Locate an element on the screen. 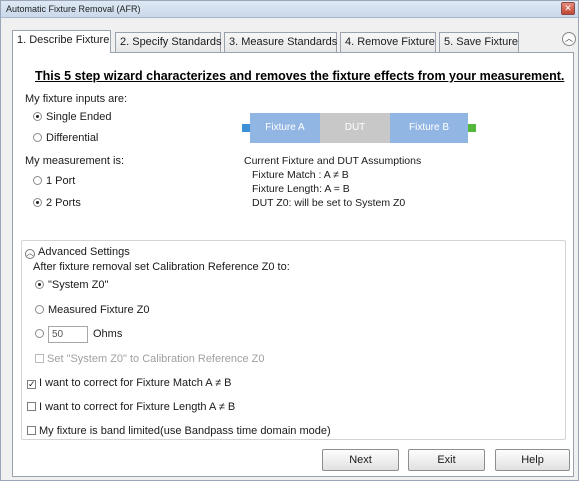 Image resolution: width=579 pixels, height=481 pixels. radio-custom-ohms: 50 Ohms is located at coordinates (78, 334).